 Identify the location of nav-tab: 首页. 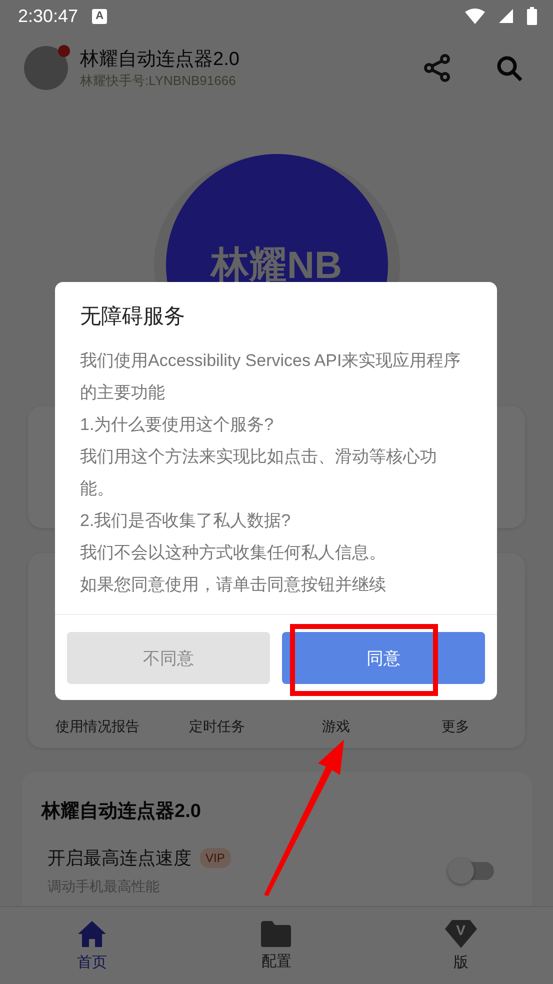
(92, 945).